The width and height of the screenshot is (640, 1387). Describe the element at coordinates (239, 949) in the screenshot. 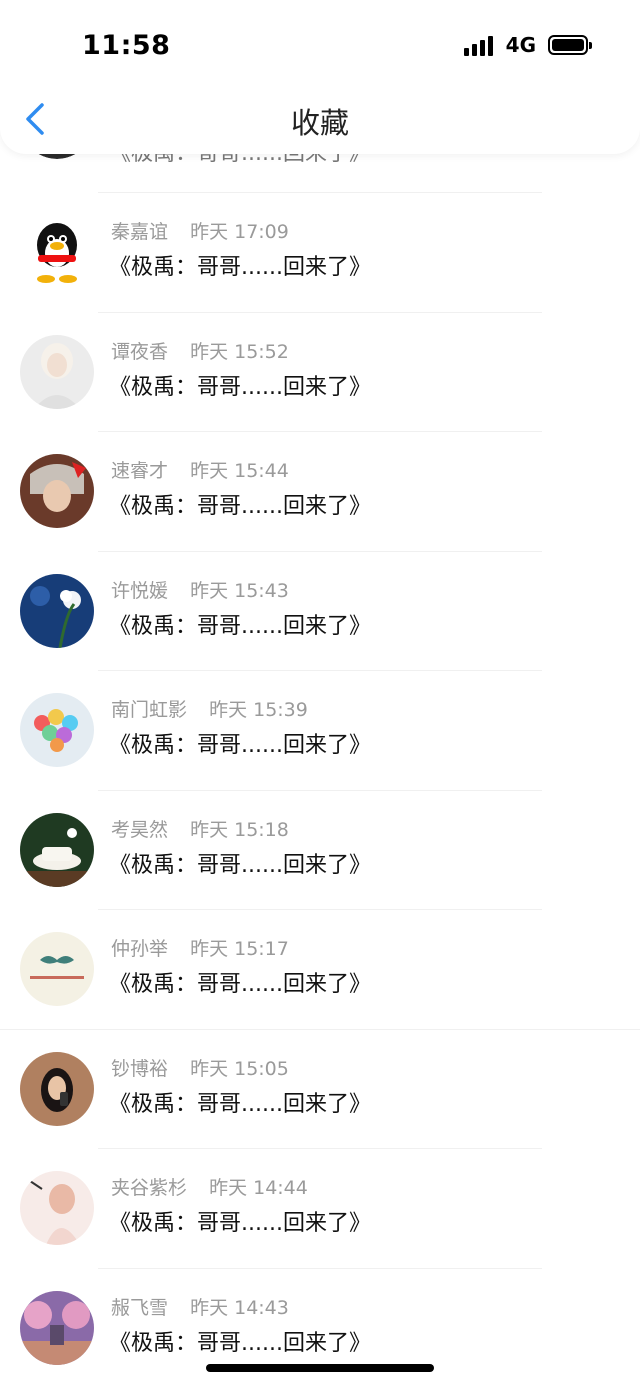

I see `timestamp: 昨天 15:17` at that location.